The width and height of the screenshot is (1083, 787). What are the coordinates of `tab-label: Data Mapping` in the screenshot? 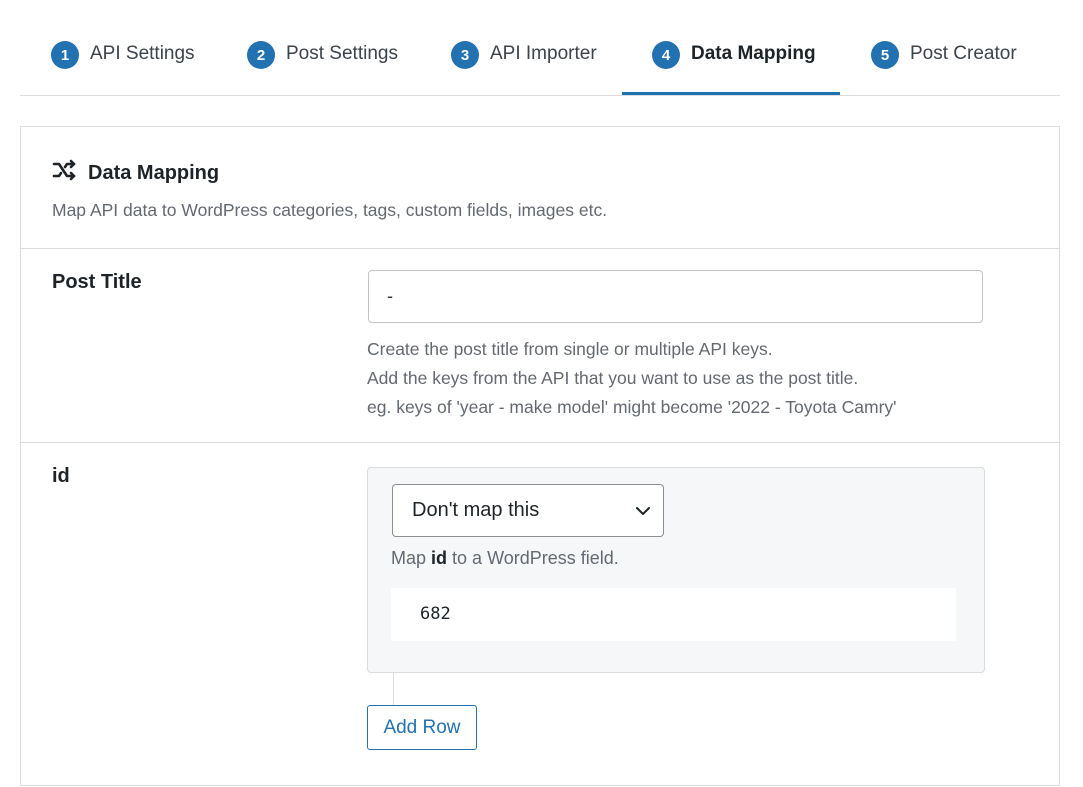 It's located at (753, 53).